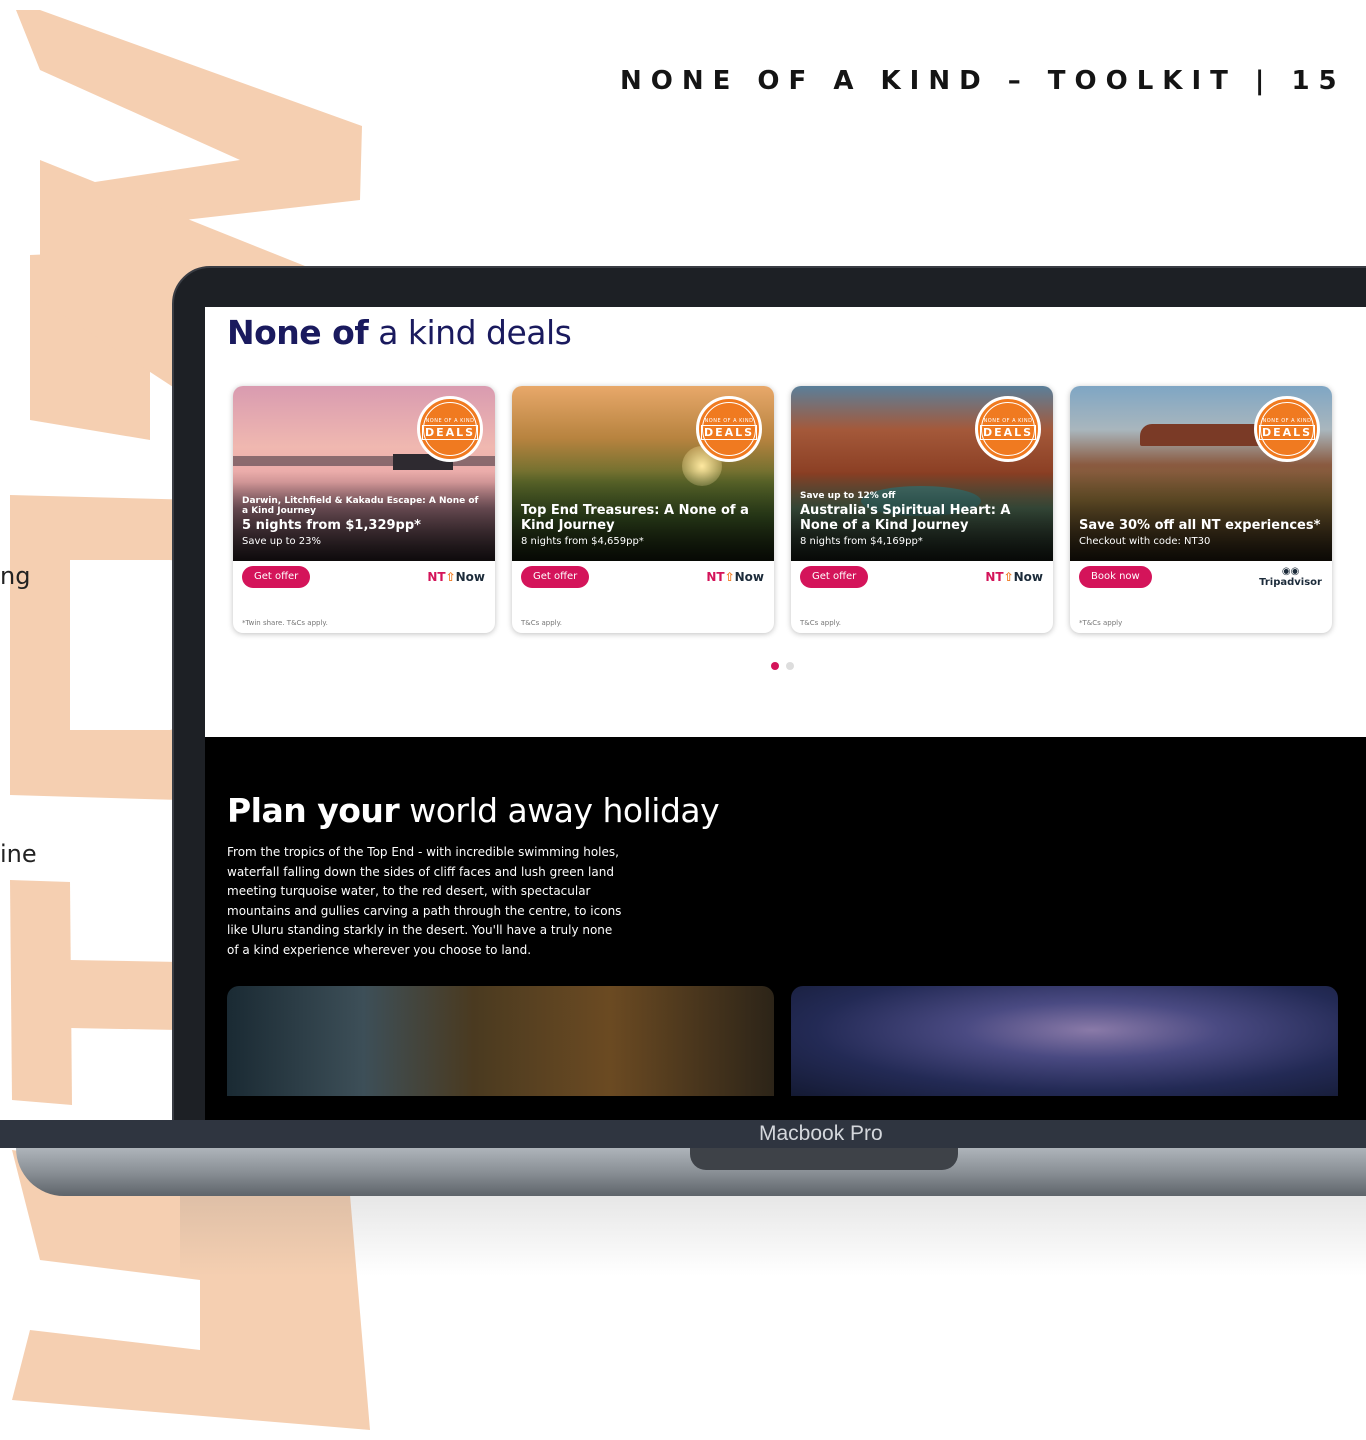  Describe the element at coordinates (555, 577) in the screenshot. I see `deal-card-2-get-offer-button: Get offer` at that location.